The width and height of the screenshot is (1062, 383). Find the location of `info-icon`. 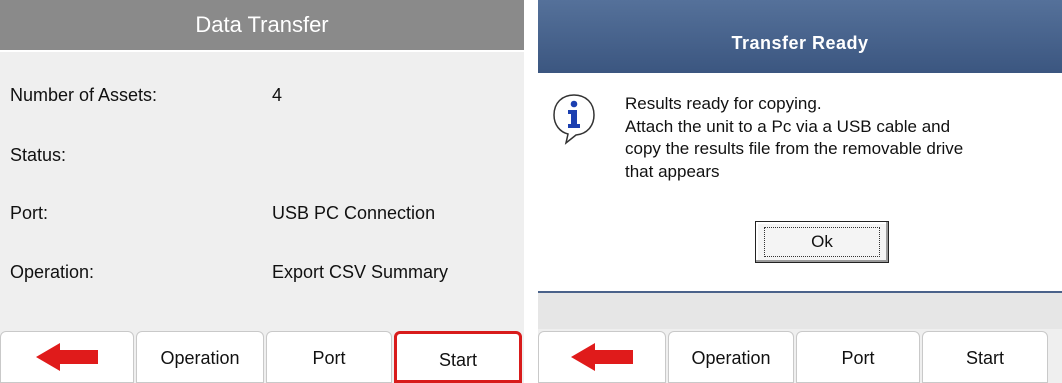

info-icon is located at coordinates (574, 119).